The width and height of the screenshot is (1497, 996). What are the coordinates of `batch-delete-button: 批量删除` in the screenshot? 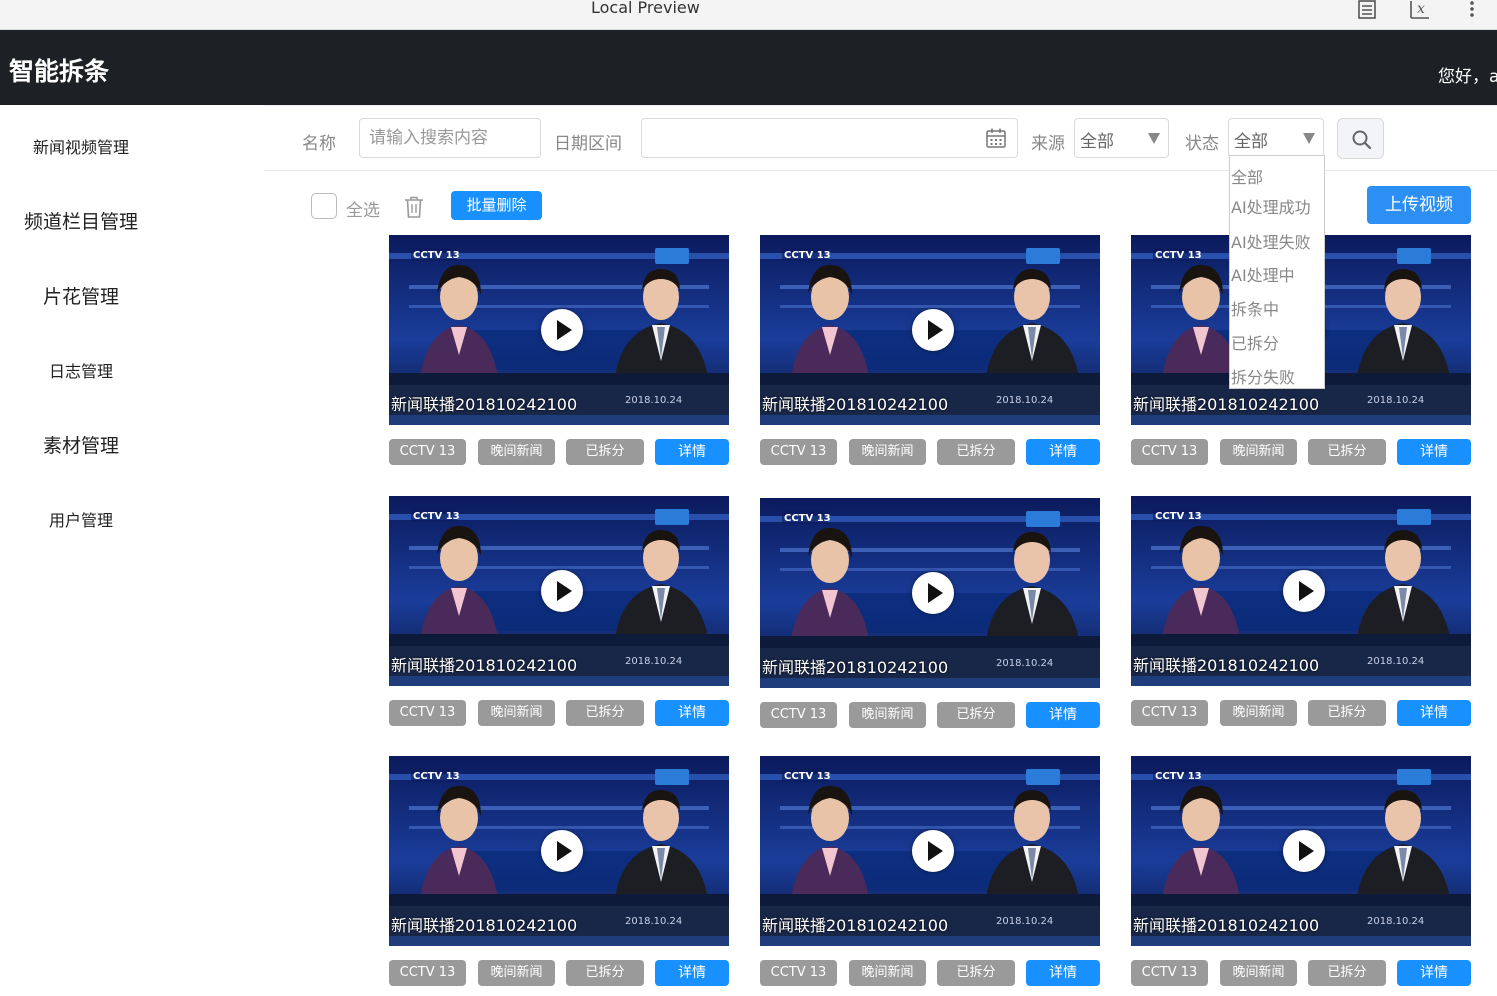 It's located at (496, 205).